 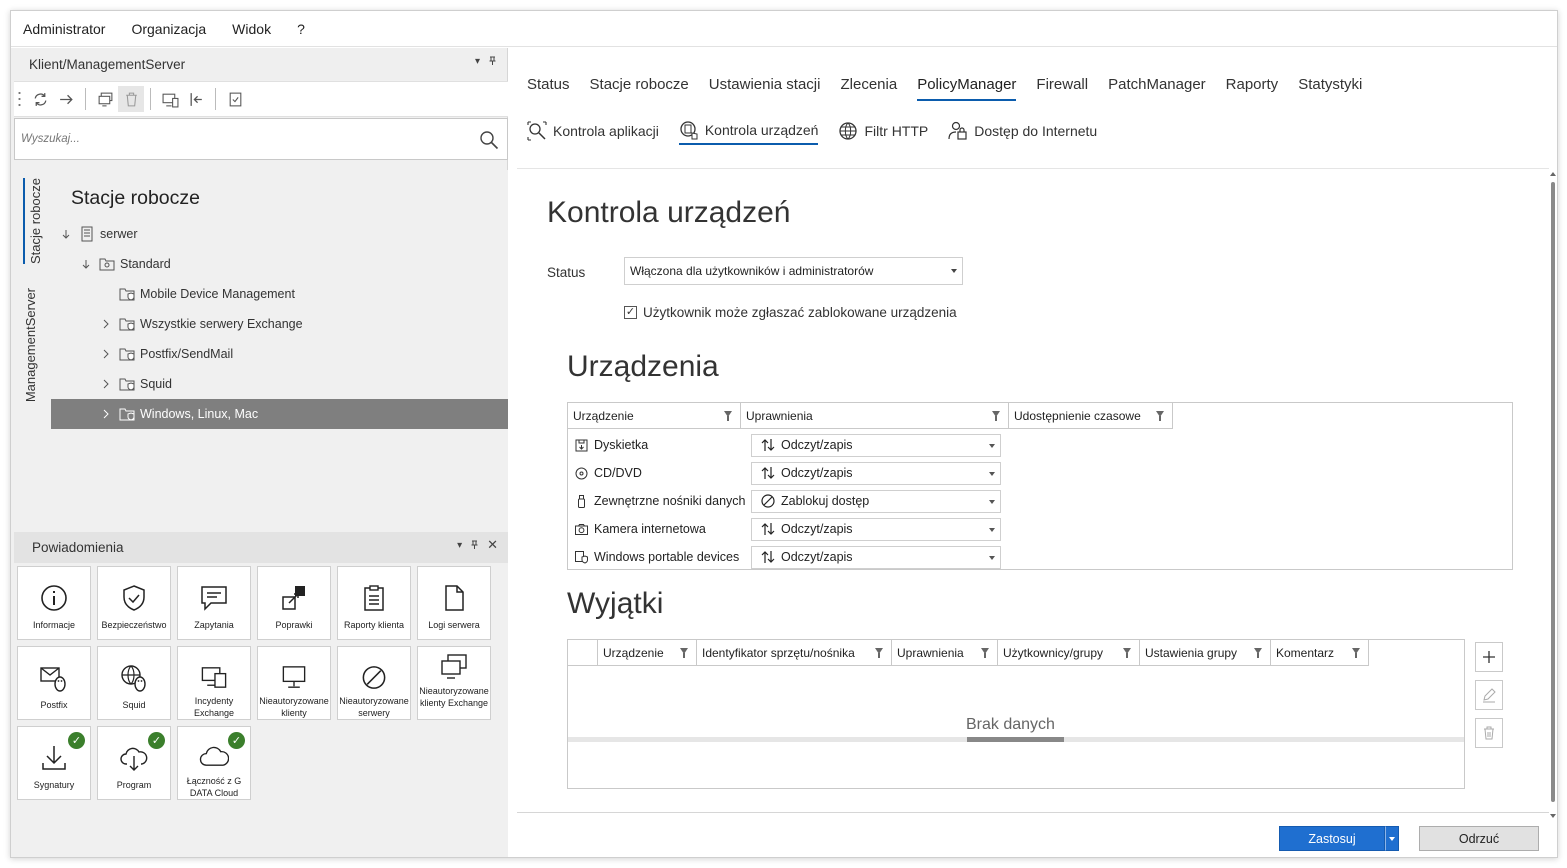 What do you see at coordinates (279, 324) in the screenshot?
I see `tree-node-exchange: Wszystkie serwery Exchange` at bounding box center [279, 324].